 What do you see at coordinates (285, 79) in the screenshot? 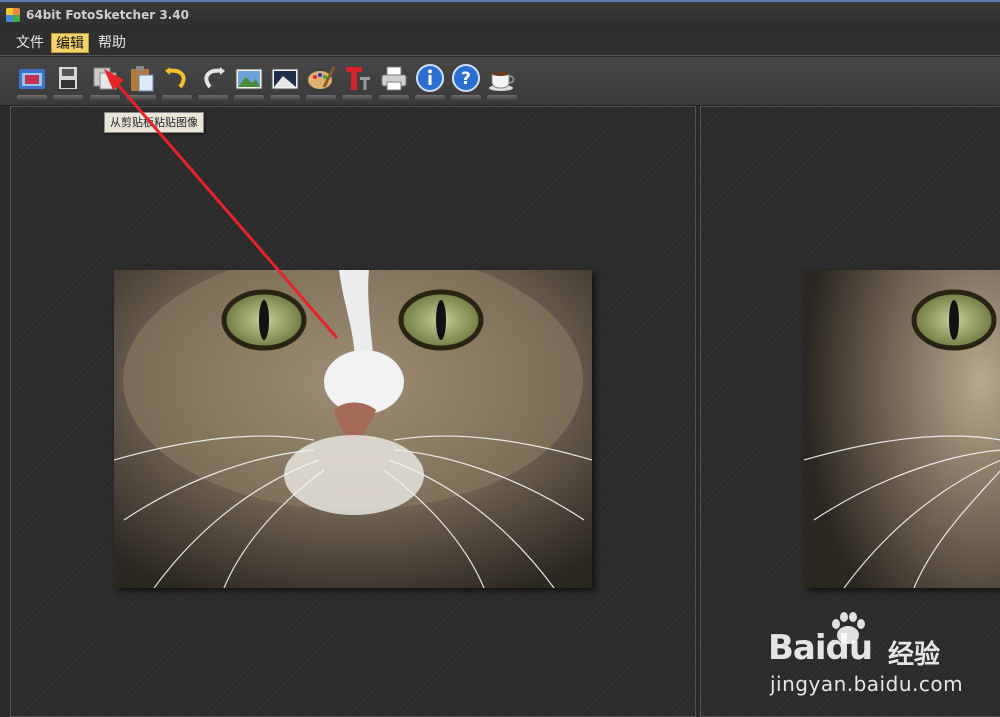
I see `landscape-image-2-icon` at bounding box center [285, 79].